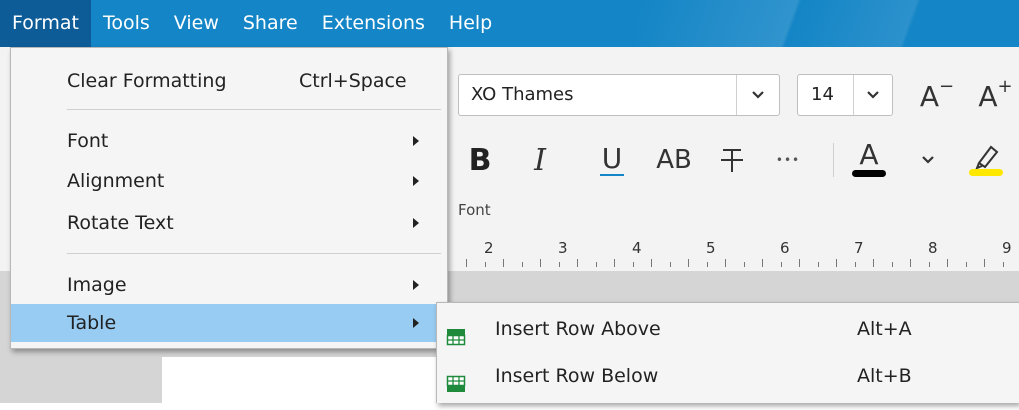 The height and width of the screenshot is (410, 1019). I want to click on strikethrough-icon, so click(732, 160).